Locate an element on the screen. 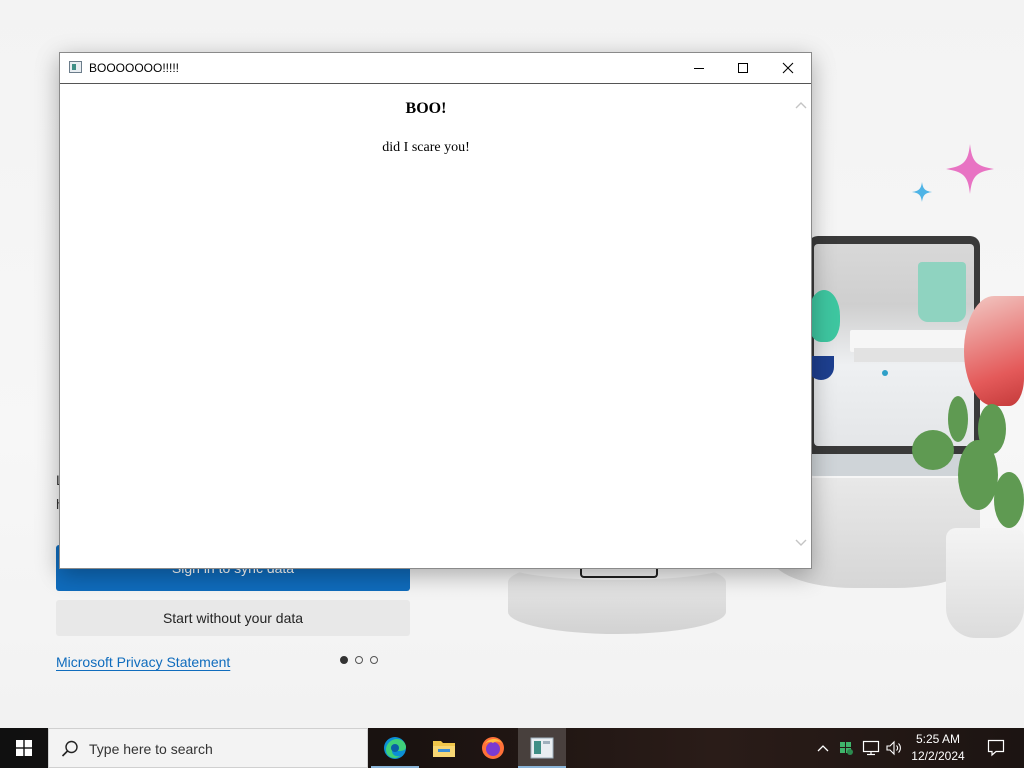 The width and height of the screenshot is (1024, 768). security-tray-button is located at coordinates (846, 748).